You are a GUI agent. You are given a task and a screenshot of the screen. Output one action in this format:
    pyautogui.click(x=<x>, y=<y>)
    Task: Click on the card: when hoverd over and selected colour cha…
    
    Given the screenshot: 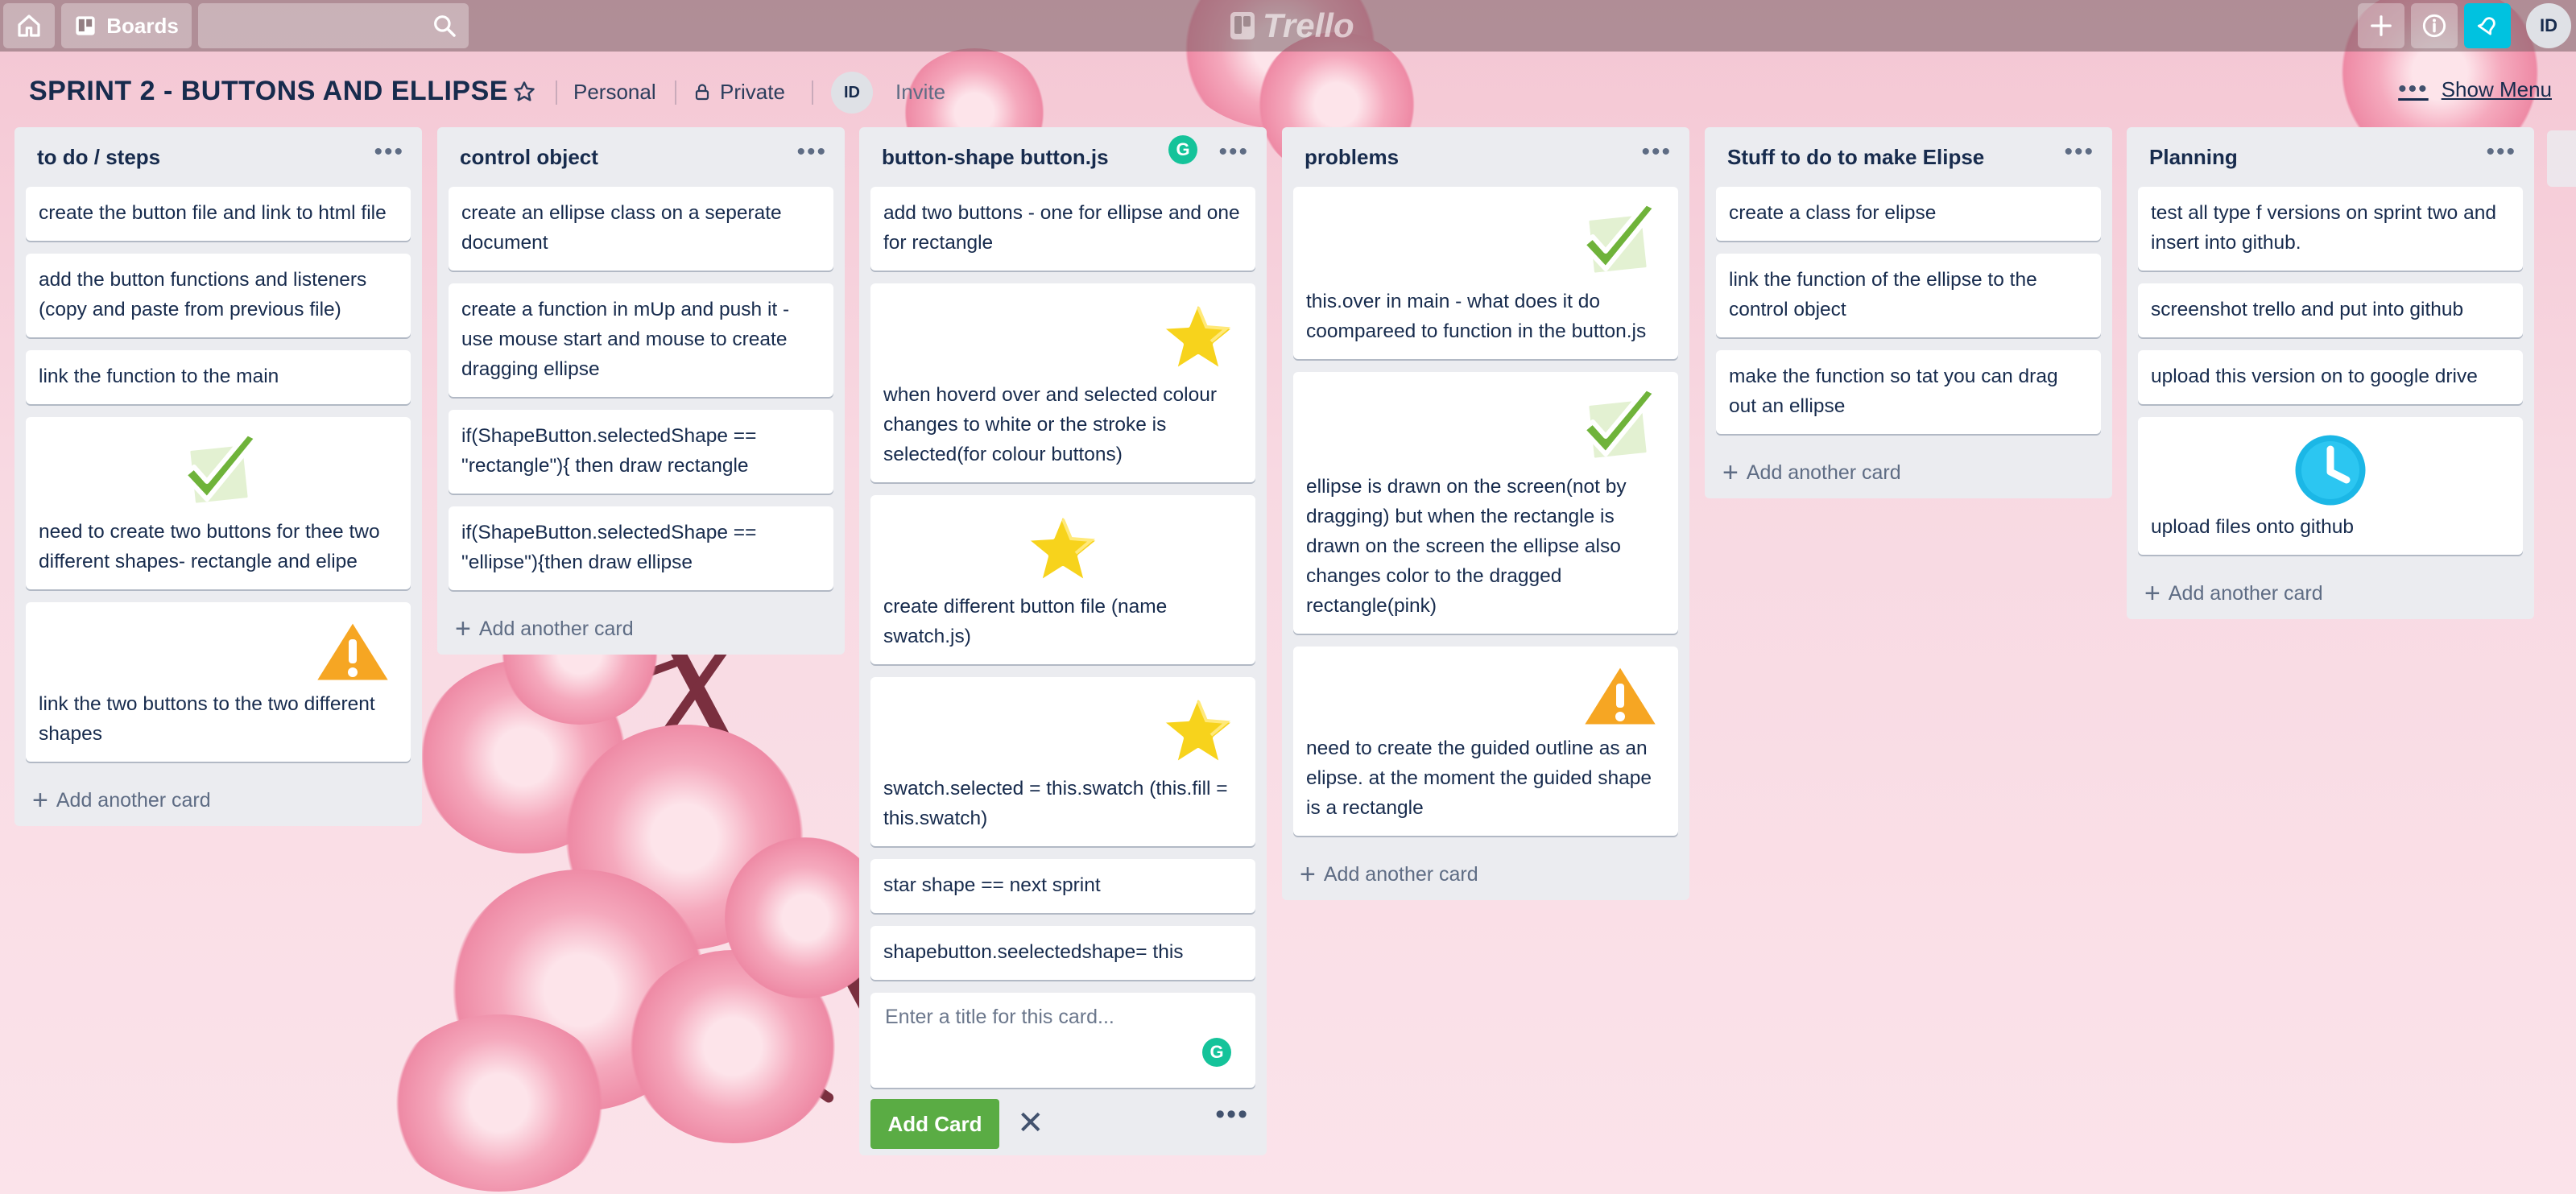 What is the action you would take?
    pyautogui.click(x=1062, y=382)
    